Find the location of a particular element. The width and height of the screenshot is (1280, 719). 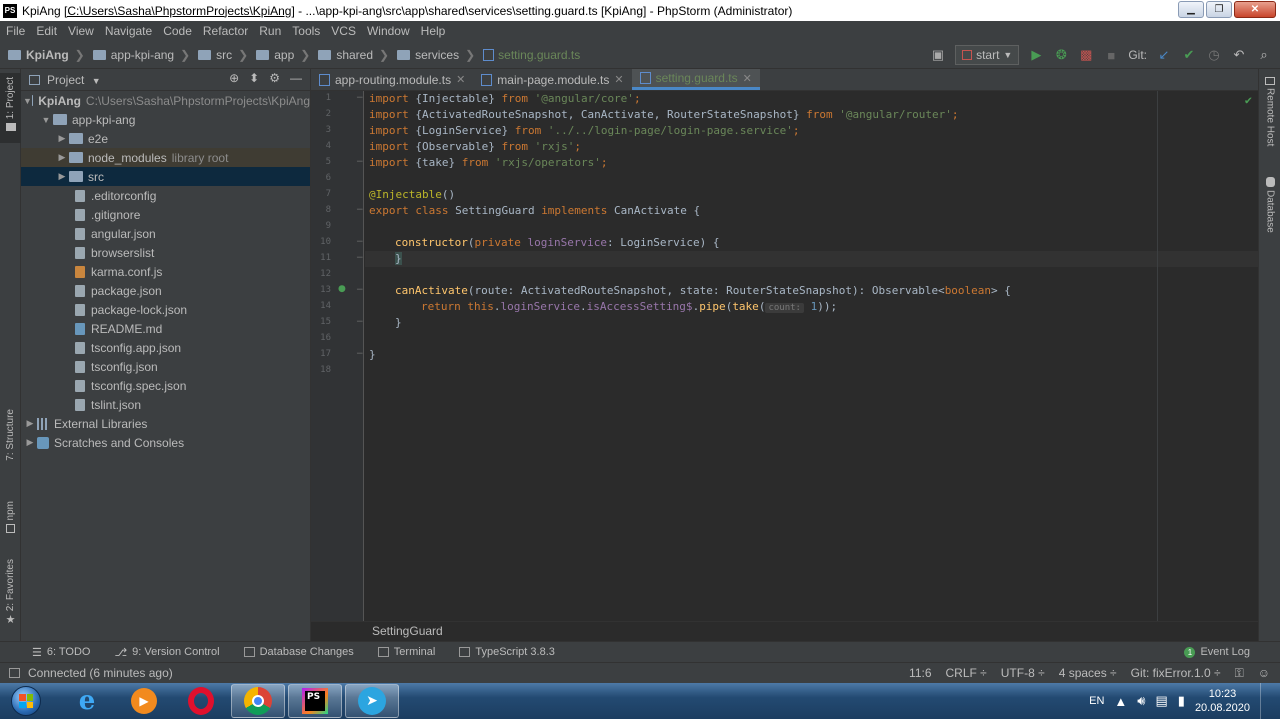

tree-file: tslint.json is located at coordinates (165, 404).